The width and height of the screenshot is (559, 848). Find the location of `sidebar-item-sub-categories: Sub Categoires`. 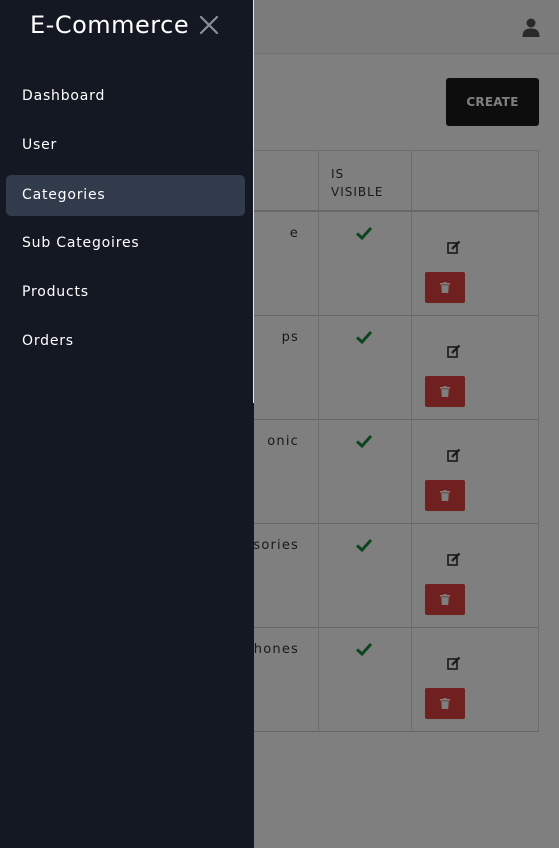

sidebar-item-sub-categories: Sub Categoires is located at coordinates (125, 243).